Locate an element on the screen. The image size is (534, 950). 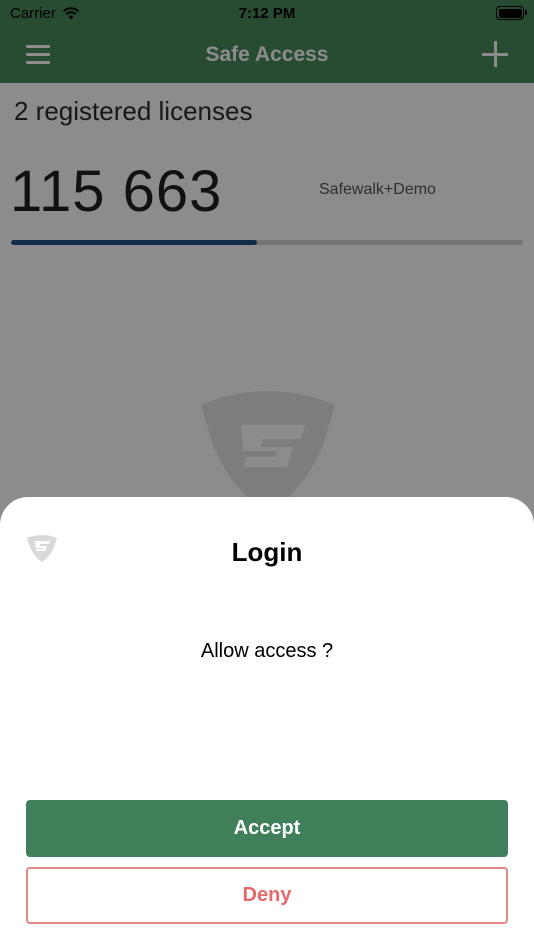
accept-button: Accept is located at coordinates (267, 828).